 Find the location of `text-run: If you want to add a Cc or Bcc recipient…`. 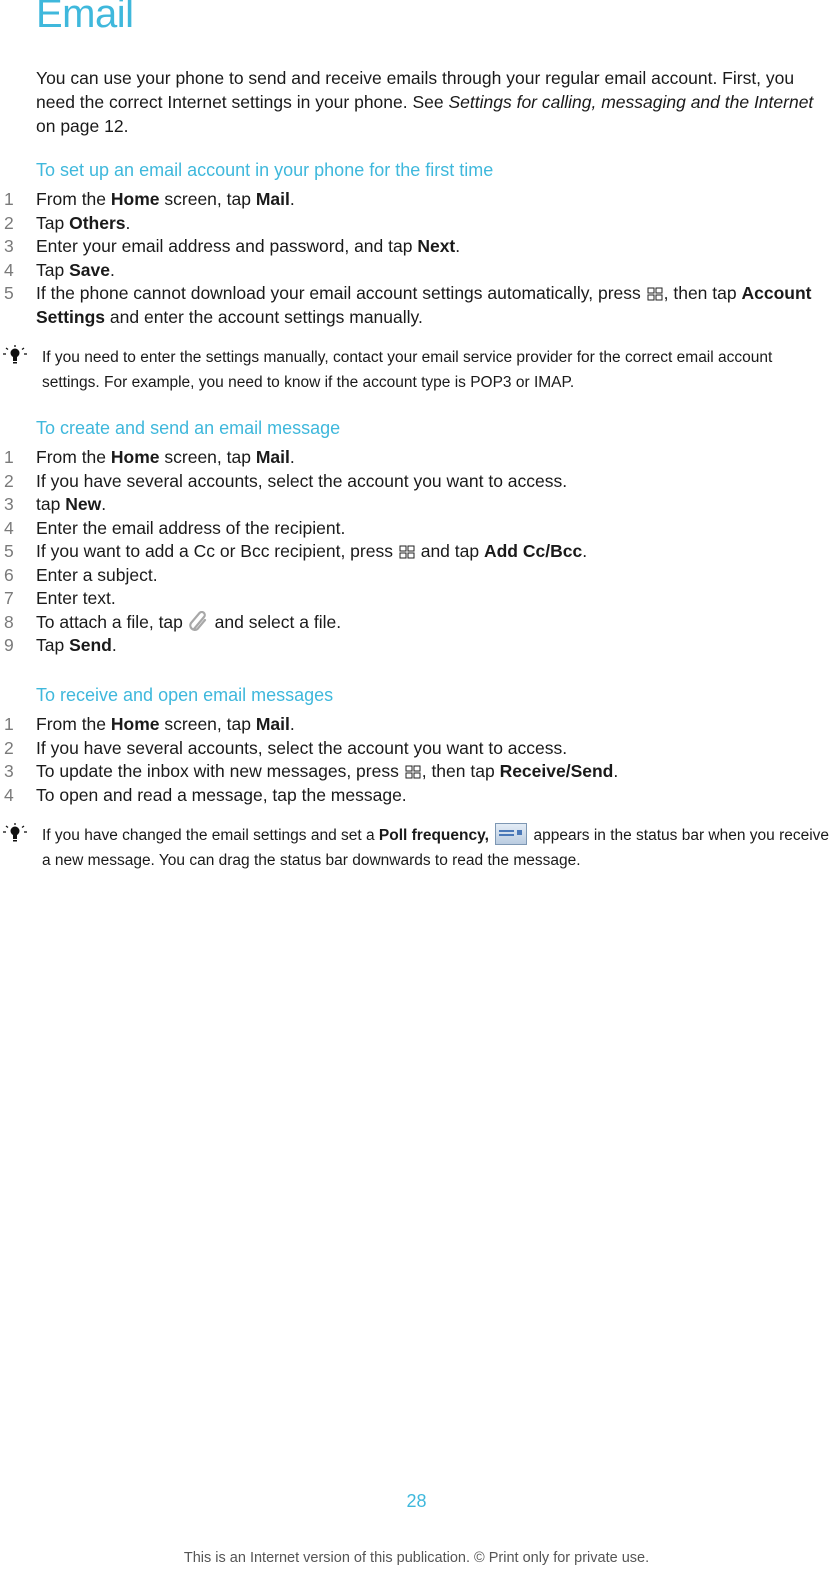

text-run: If you want to add a Cc or Bcc recipient… is located at coordinates (217, 551).